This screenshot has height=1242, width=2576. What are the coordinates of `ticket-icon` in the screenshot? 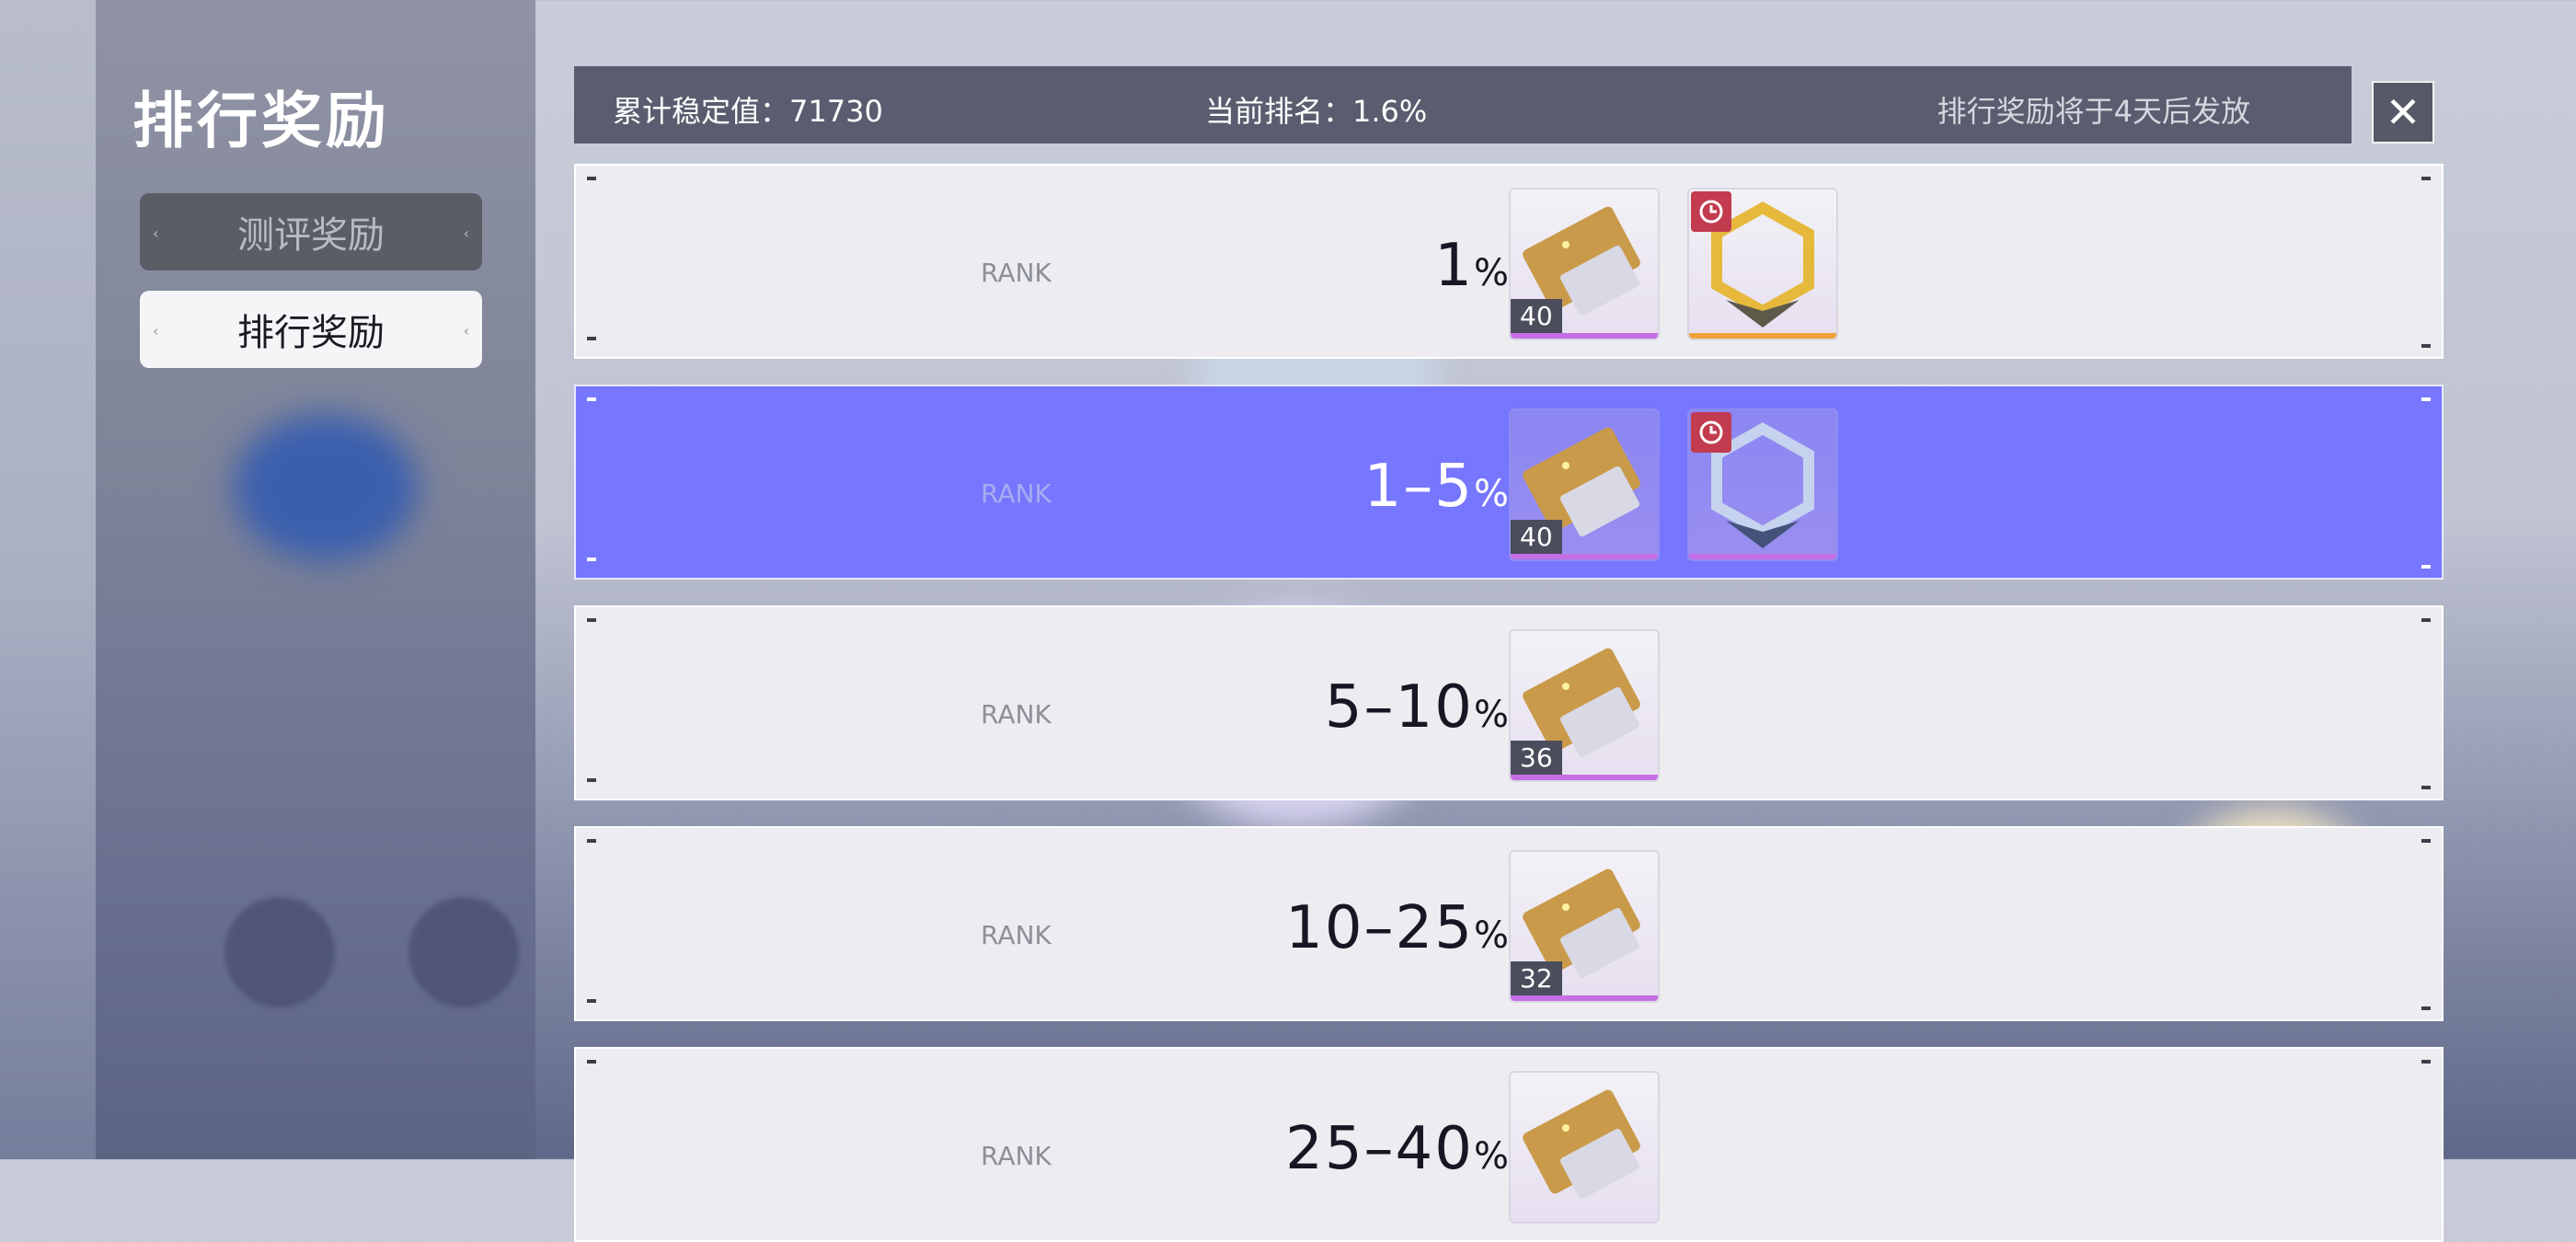 It's located at (1581, 1144).